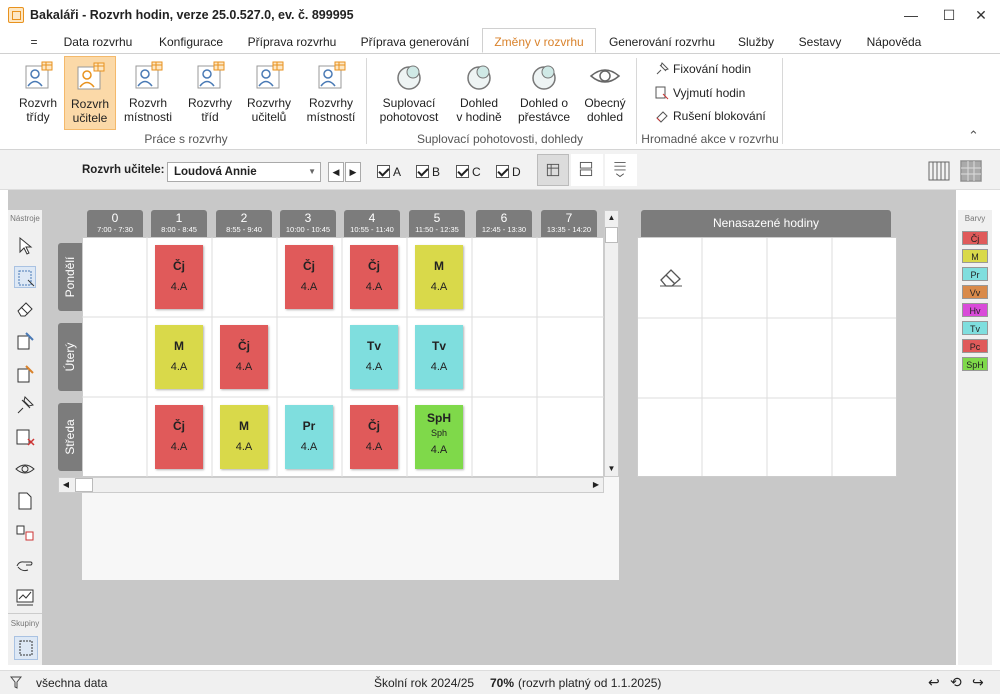  What do you see at coordinates (25, 341) in the screenshot?
I see `tool-edit-lesson` at bounding box center [25, 341].